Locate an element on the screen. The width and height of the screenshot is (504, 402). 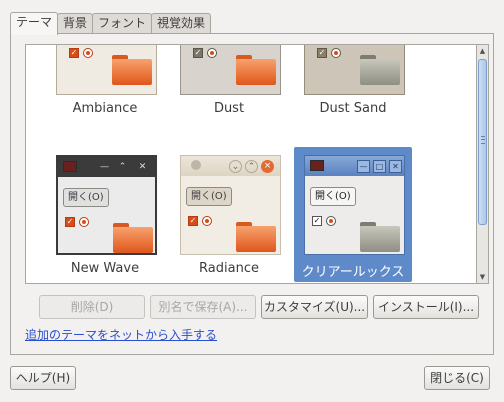
theme-item-dust: ✓ Dust is located at coordinates (229, 87).